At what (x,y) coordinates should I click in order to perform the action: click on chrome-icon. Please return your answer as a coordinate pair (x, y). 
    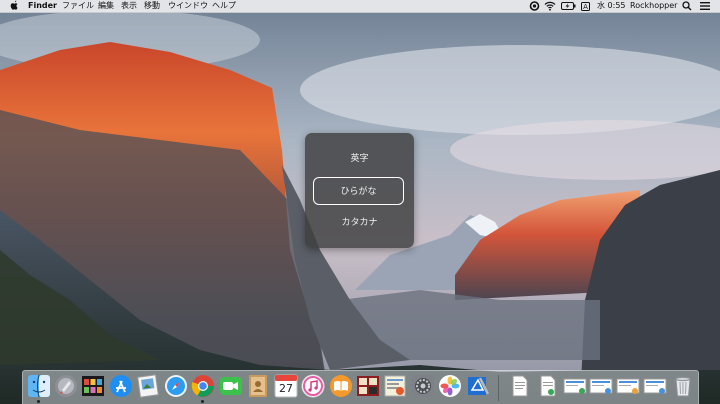
    Looking at the image, I should click on (203, 388).